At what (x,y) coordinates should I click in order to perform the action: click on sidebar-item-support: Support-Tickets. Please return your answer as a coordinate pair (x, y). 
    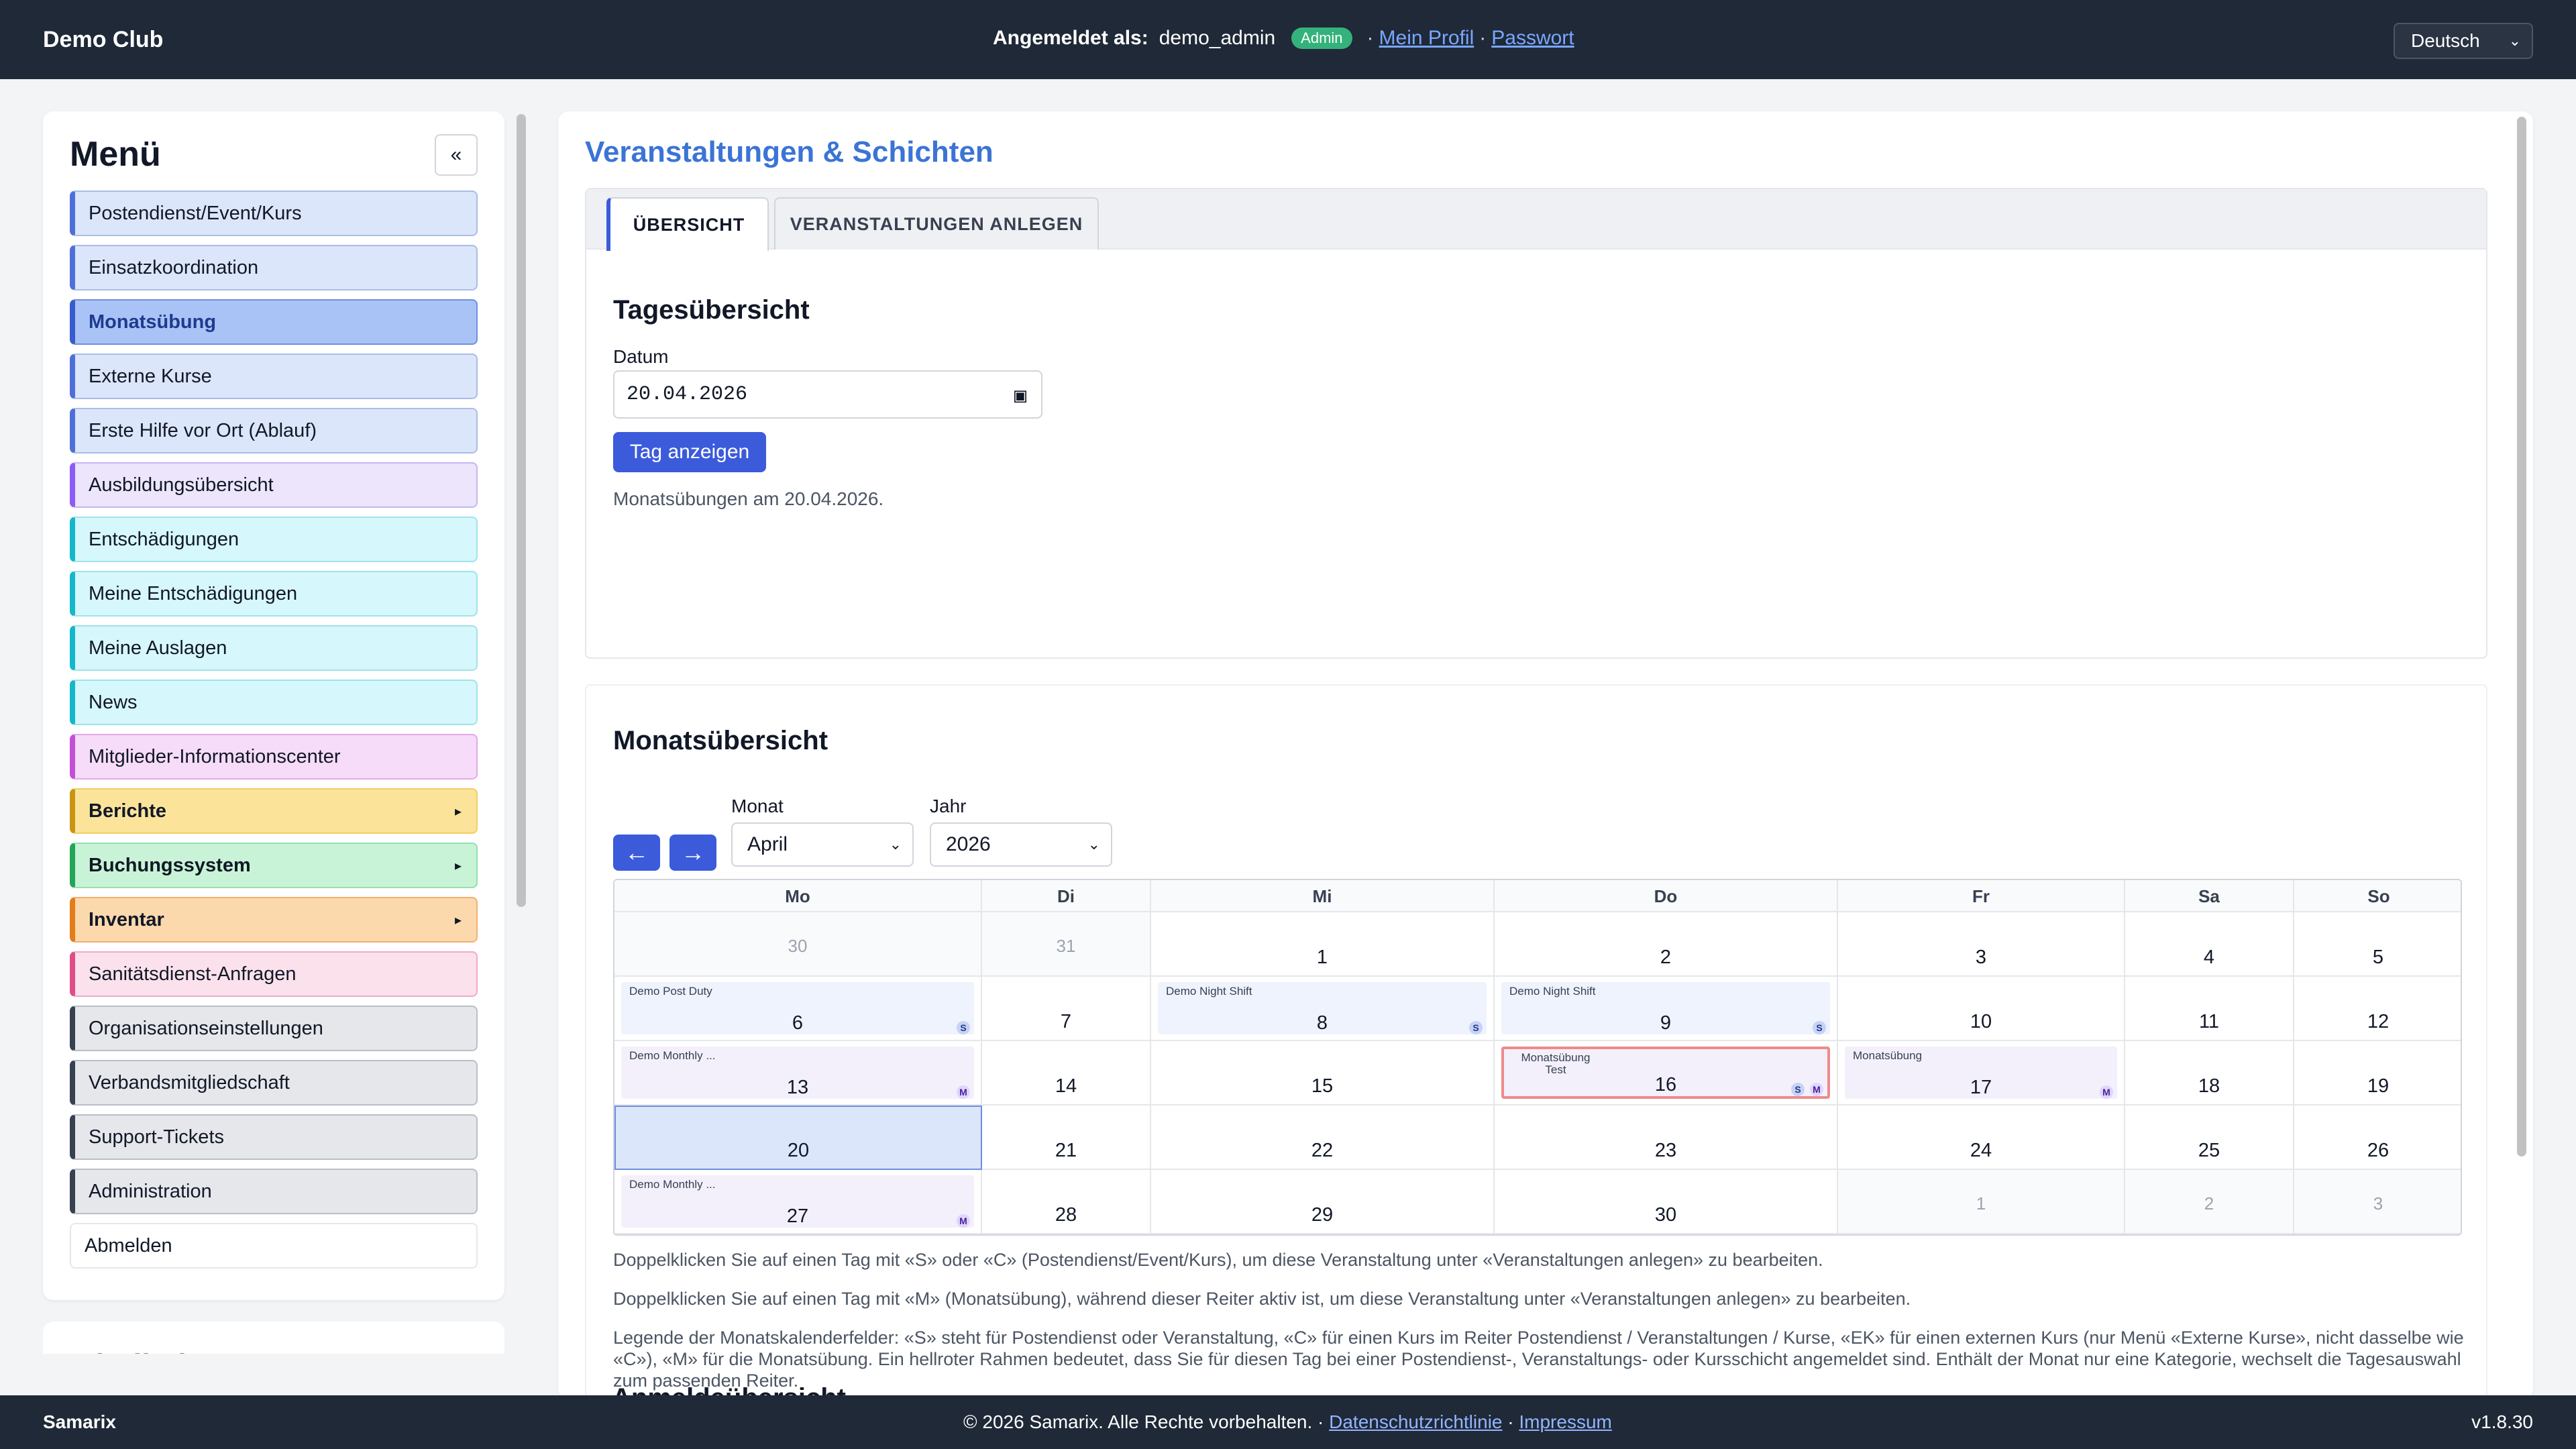
    Looking at the image, I should click on (274, 1137).